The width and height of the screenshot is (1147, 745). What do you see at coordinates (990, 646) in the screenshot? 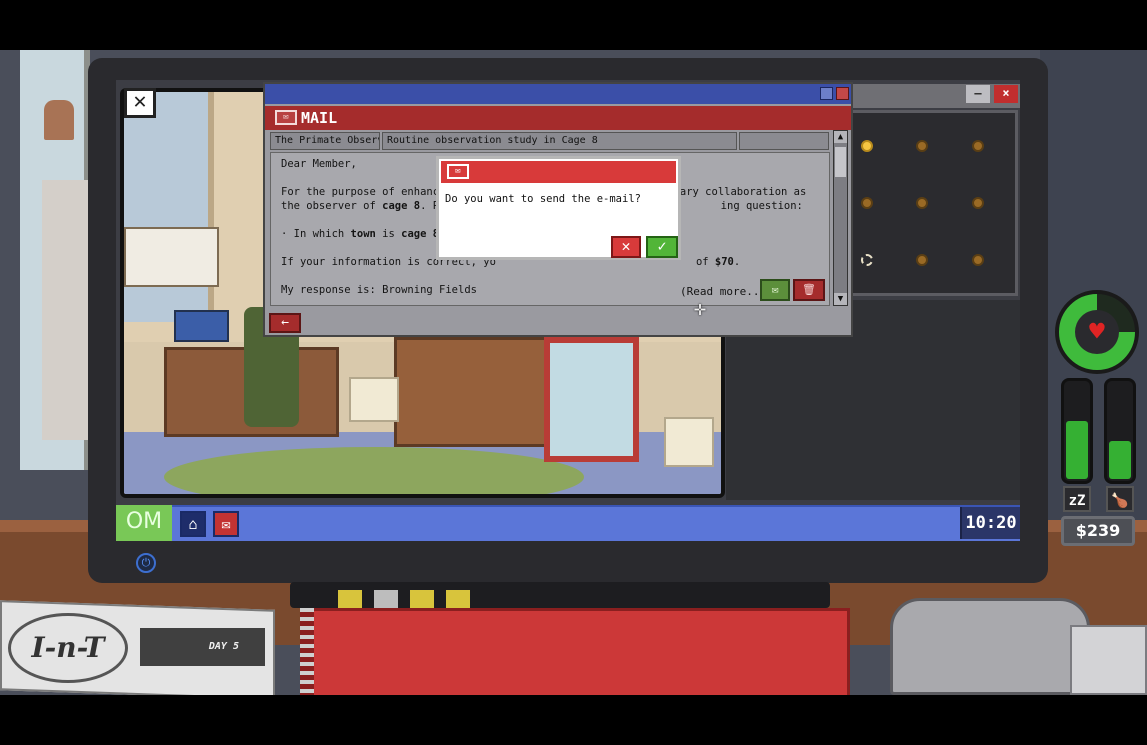
I see `telephone` at bounding box center [990, 646].